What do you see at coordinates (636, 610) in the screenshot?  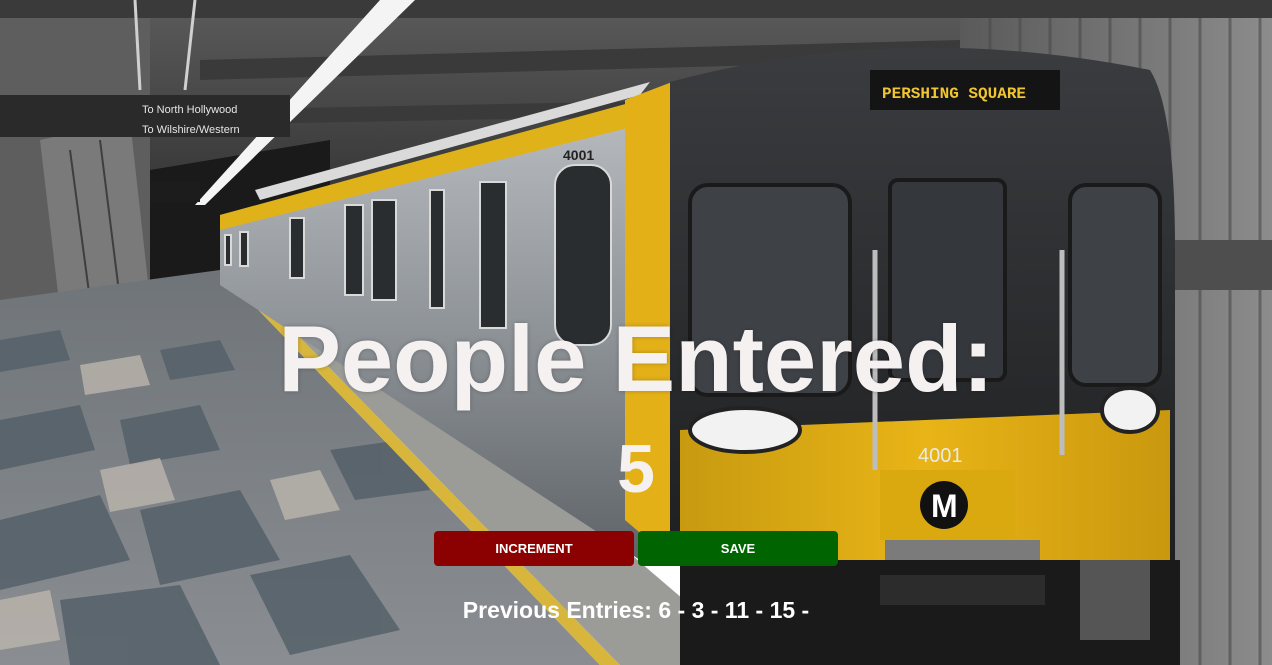 I see `previous-entries: Previous Entries: 6 - 3 - 11 - 15 -` at bounding box center [636, 610].